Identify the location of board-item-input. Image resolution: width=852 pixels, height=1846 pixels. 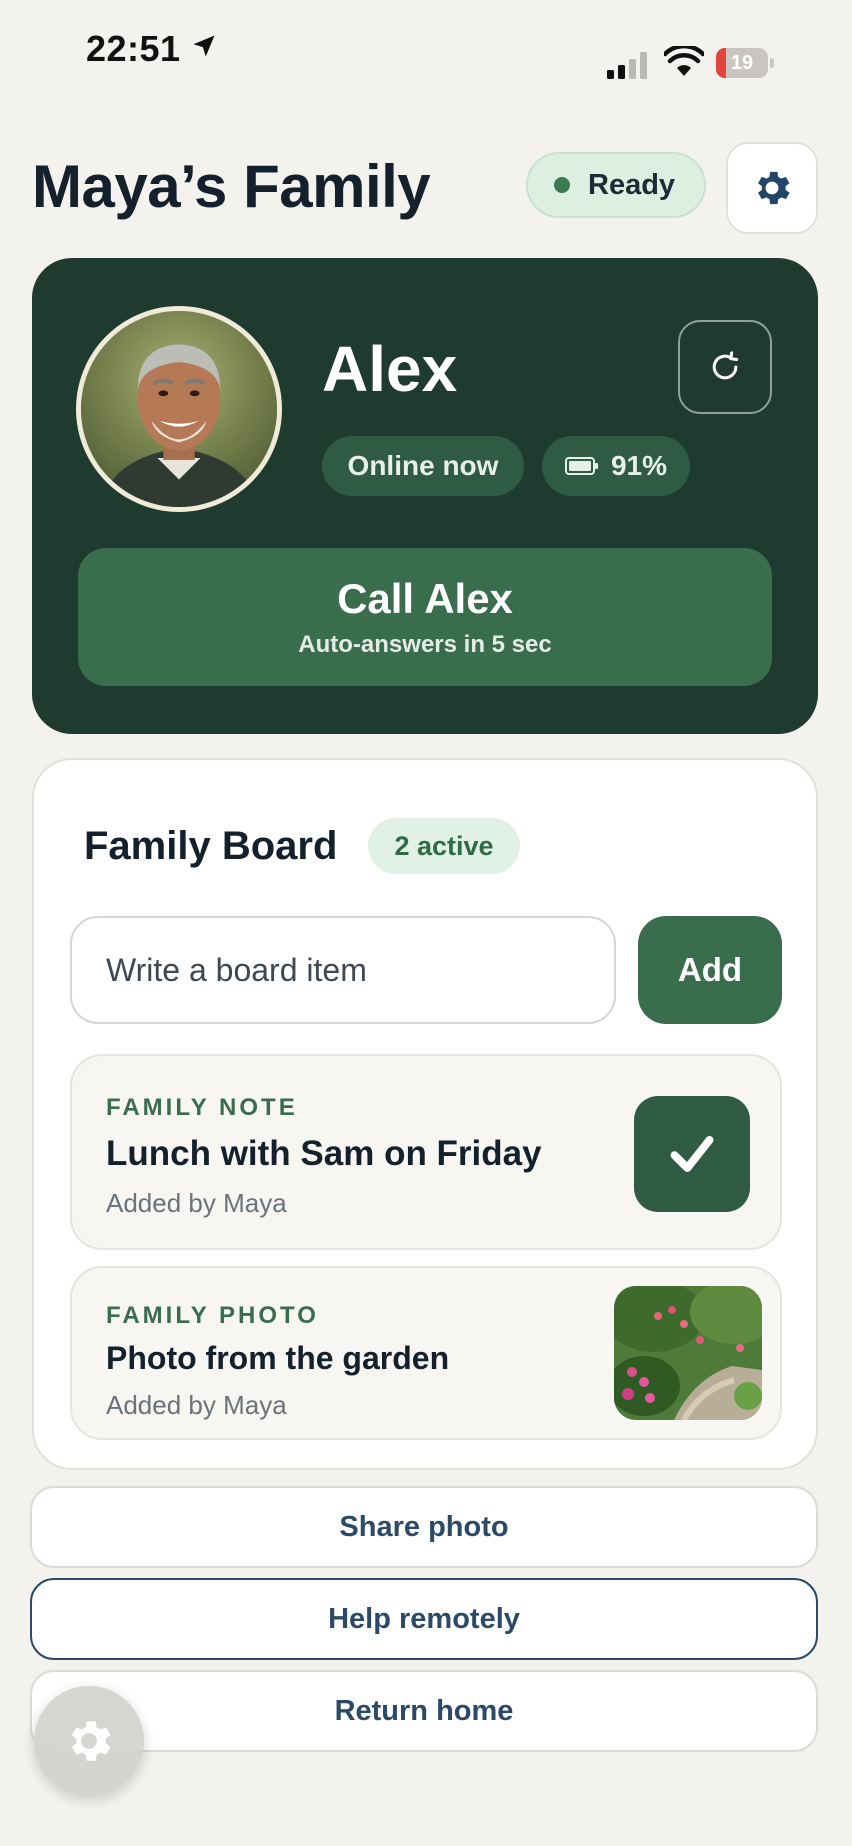
(343, 970).